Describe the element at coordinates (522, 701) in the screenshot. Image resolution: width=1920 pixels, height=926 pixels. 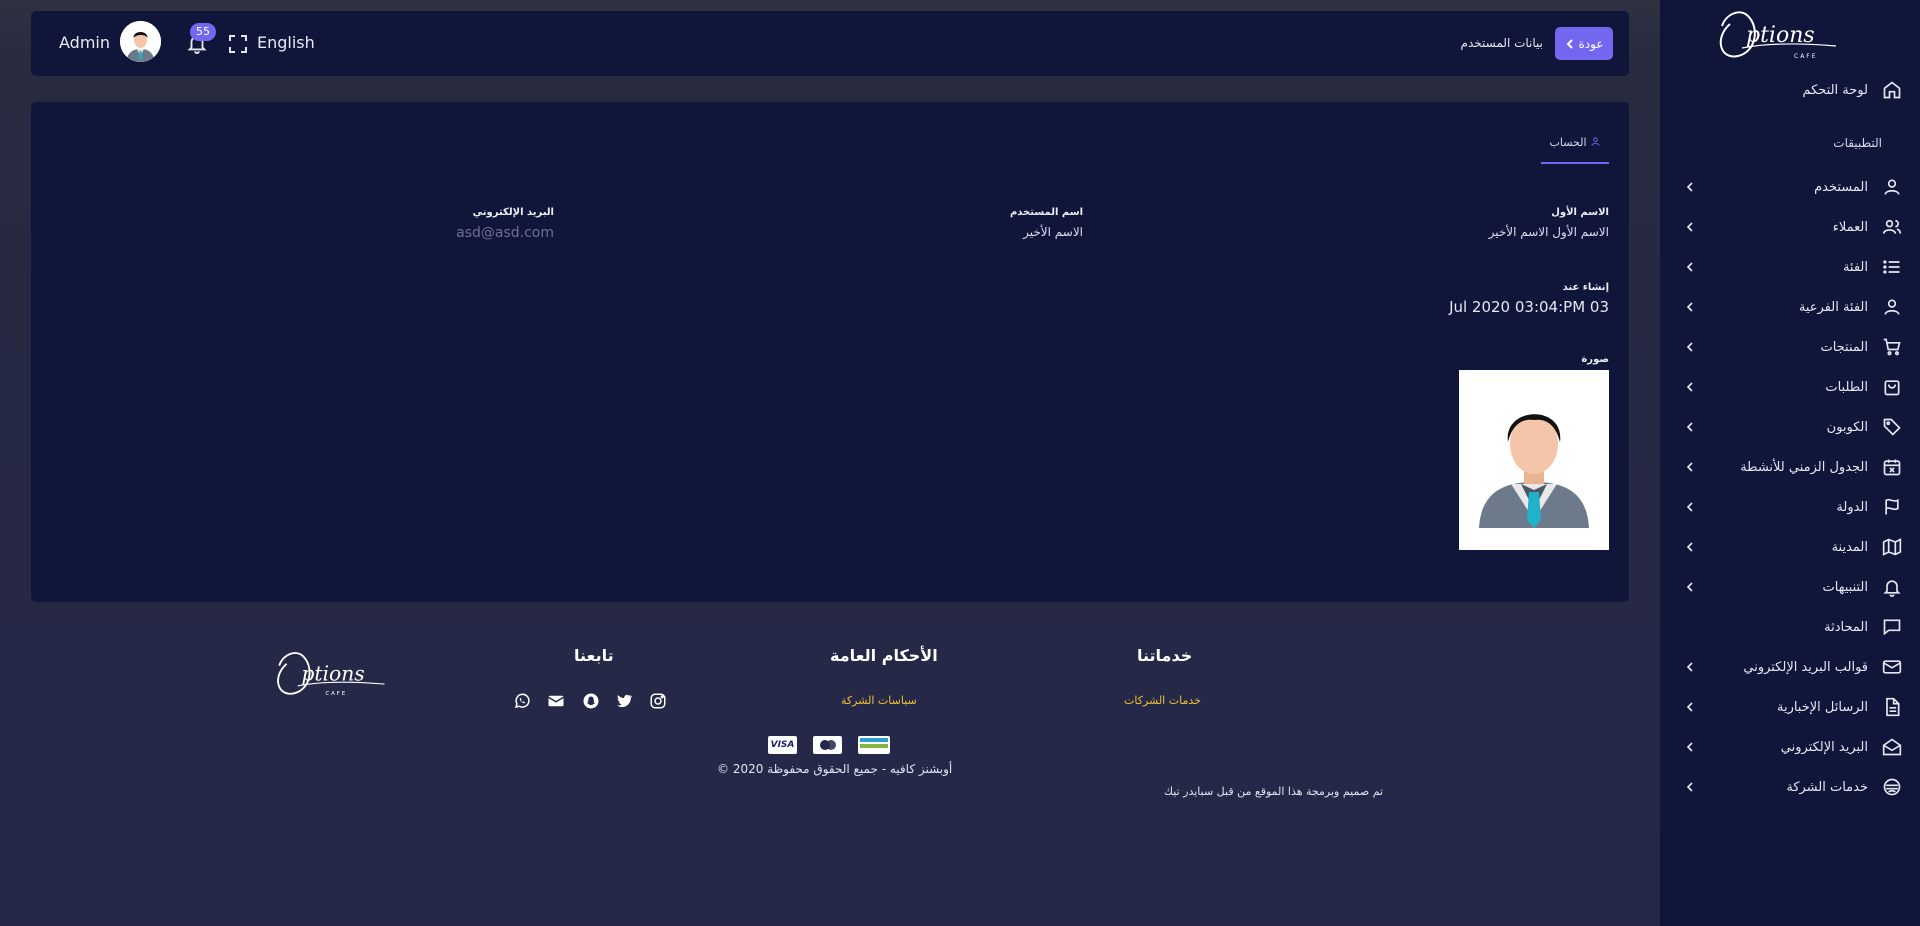
I see `whatsapp-icon` at that location.